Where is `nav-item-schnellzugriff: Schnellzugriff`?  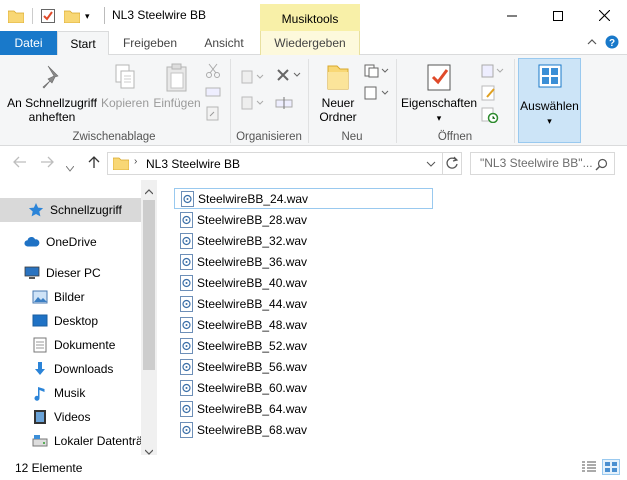
nav-item-schnellzugriff: Schnellzugriff is located at coordinates (70, 210).